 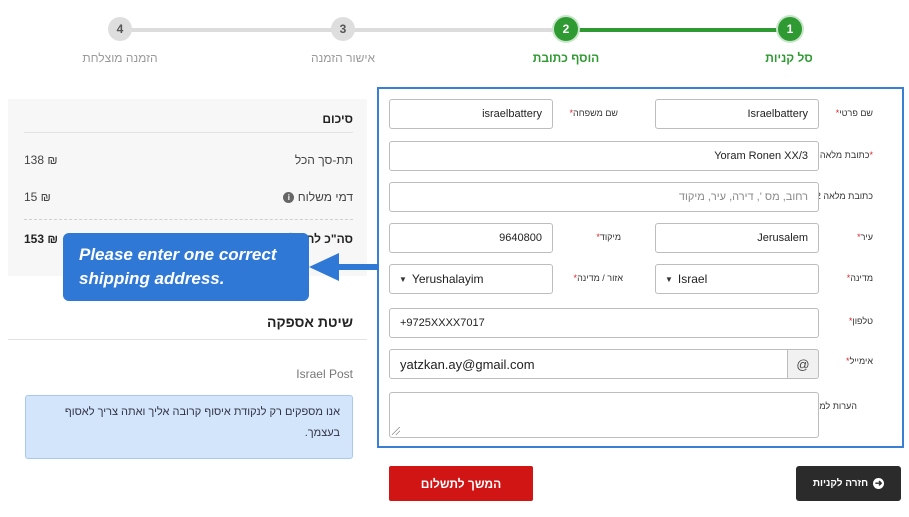 I want to click on back-to-shop-button: ➜ חזרה לקניות, so click(x=848, y=483).